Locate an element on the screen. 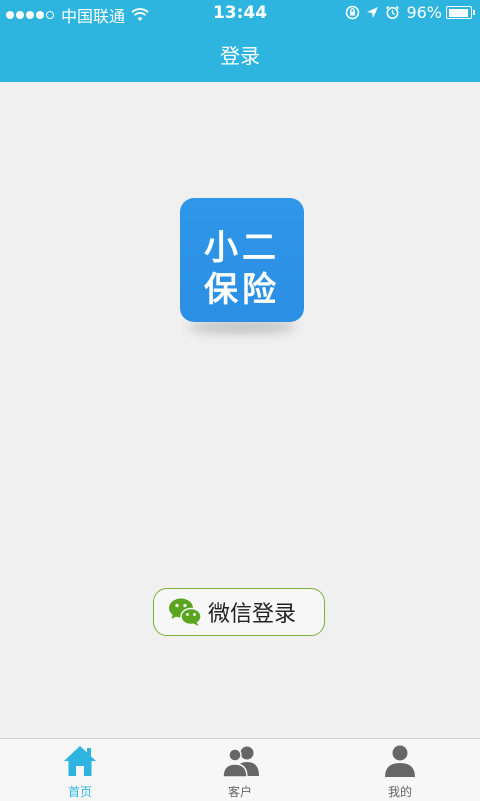 This screenshot has height=801, width=480. tab-clients-label: 客户 is located at coordinates (239, 792).